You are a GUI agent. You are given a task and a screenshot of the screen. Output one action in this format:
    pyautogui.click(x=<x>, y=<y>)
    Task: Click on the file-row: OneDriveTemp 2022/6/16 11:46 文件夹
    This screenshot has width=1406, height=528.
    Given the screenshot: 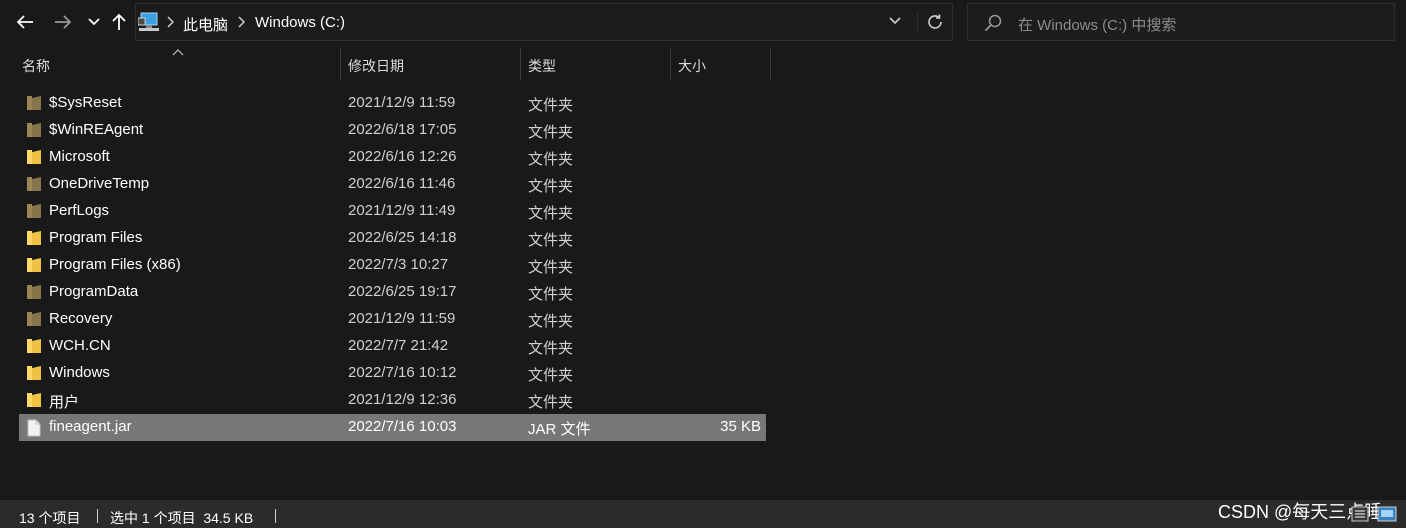 What is the action you would take?
    pyautogui.click(x=392, y=184)
    